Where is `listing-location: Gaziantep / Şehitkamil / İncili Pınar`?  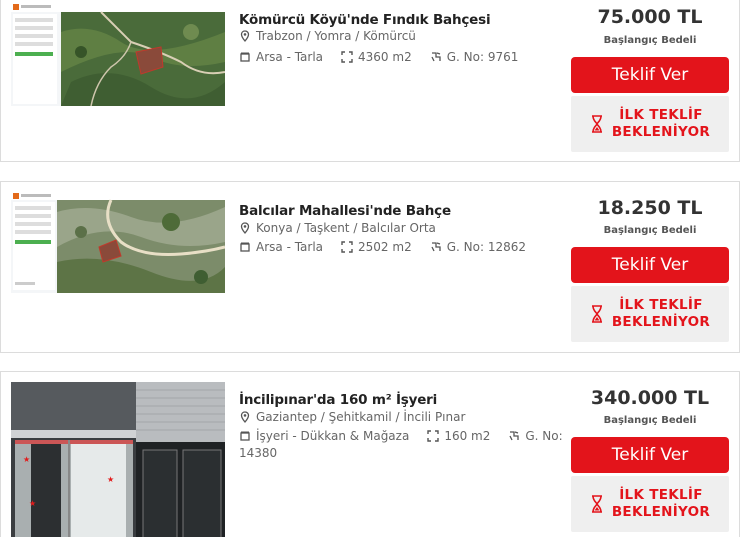
listing-location: Gaziantep / Şehitkamil / İncili Pınar is located at coordinates (352, 417).